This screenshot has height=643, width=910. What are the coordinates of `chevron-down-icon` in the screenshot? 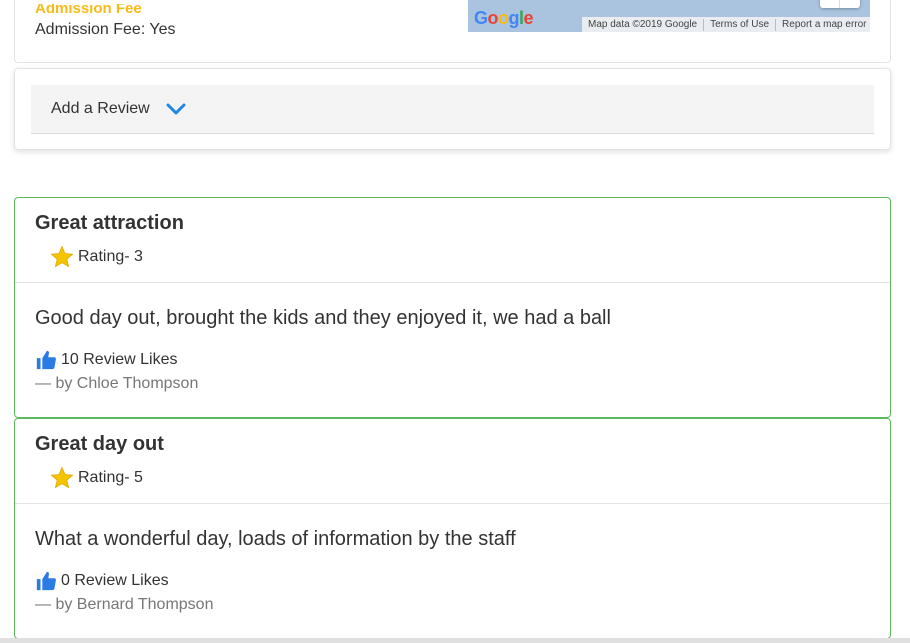 It's located at (176, 109).